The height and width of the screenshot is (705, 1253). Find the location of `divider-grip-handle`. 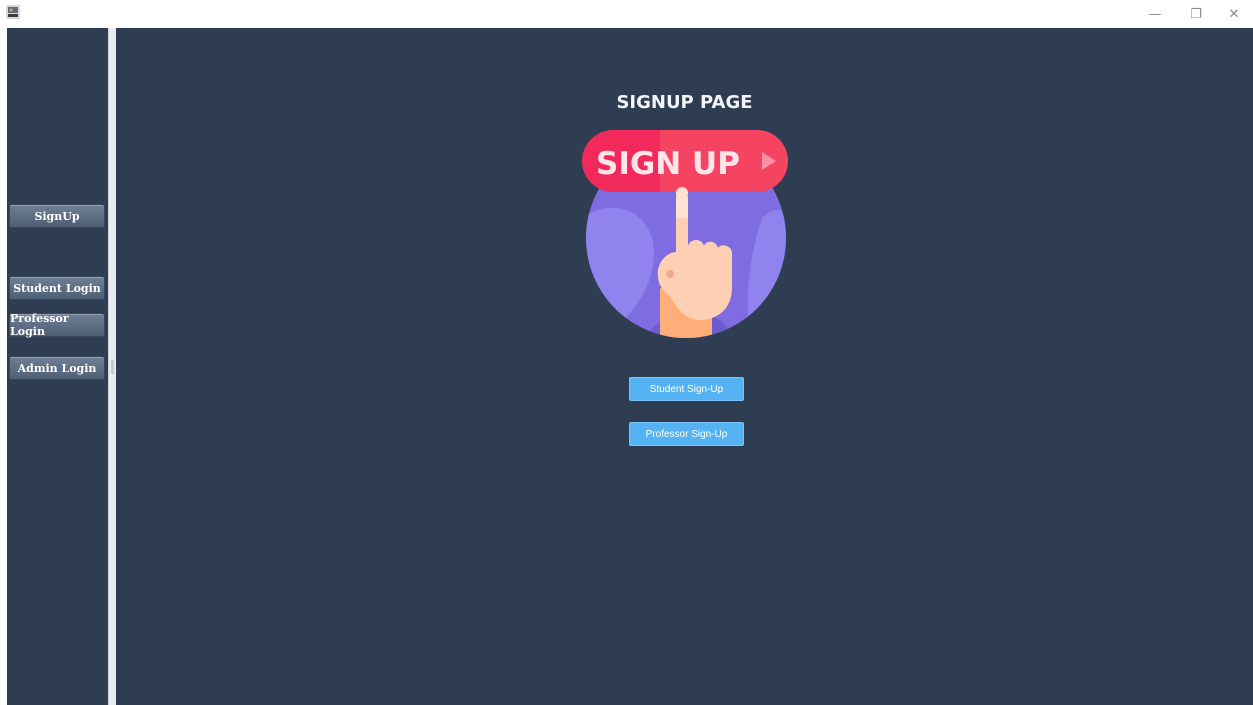

divider-grip-handle is located at coordinates (112, 367).